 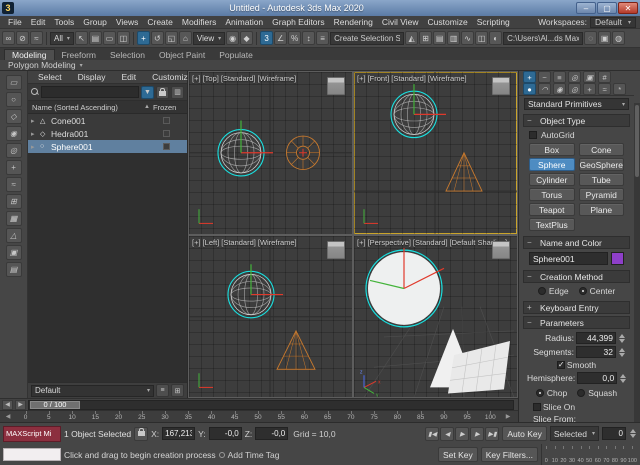 What do you see at coordinates (543, 38) in the screenshot?
I see `project-folder-field` at bounding box center [543, 38].